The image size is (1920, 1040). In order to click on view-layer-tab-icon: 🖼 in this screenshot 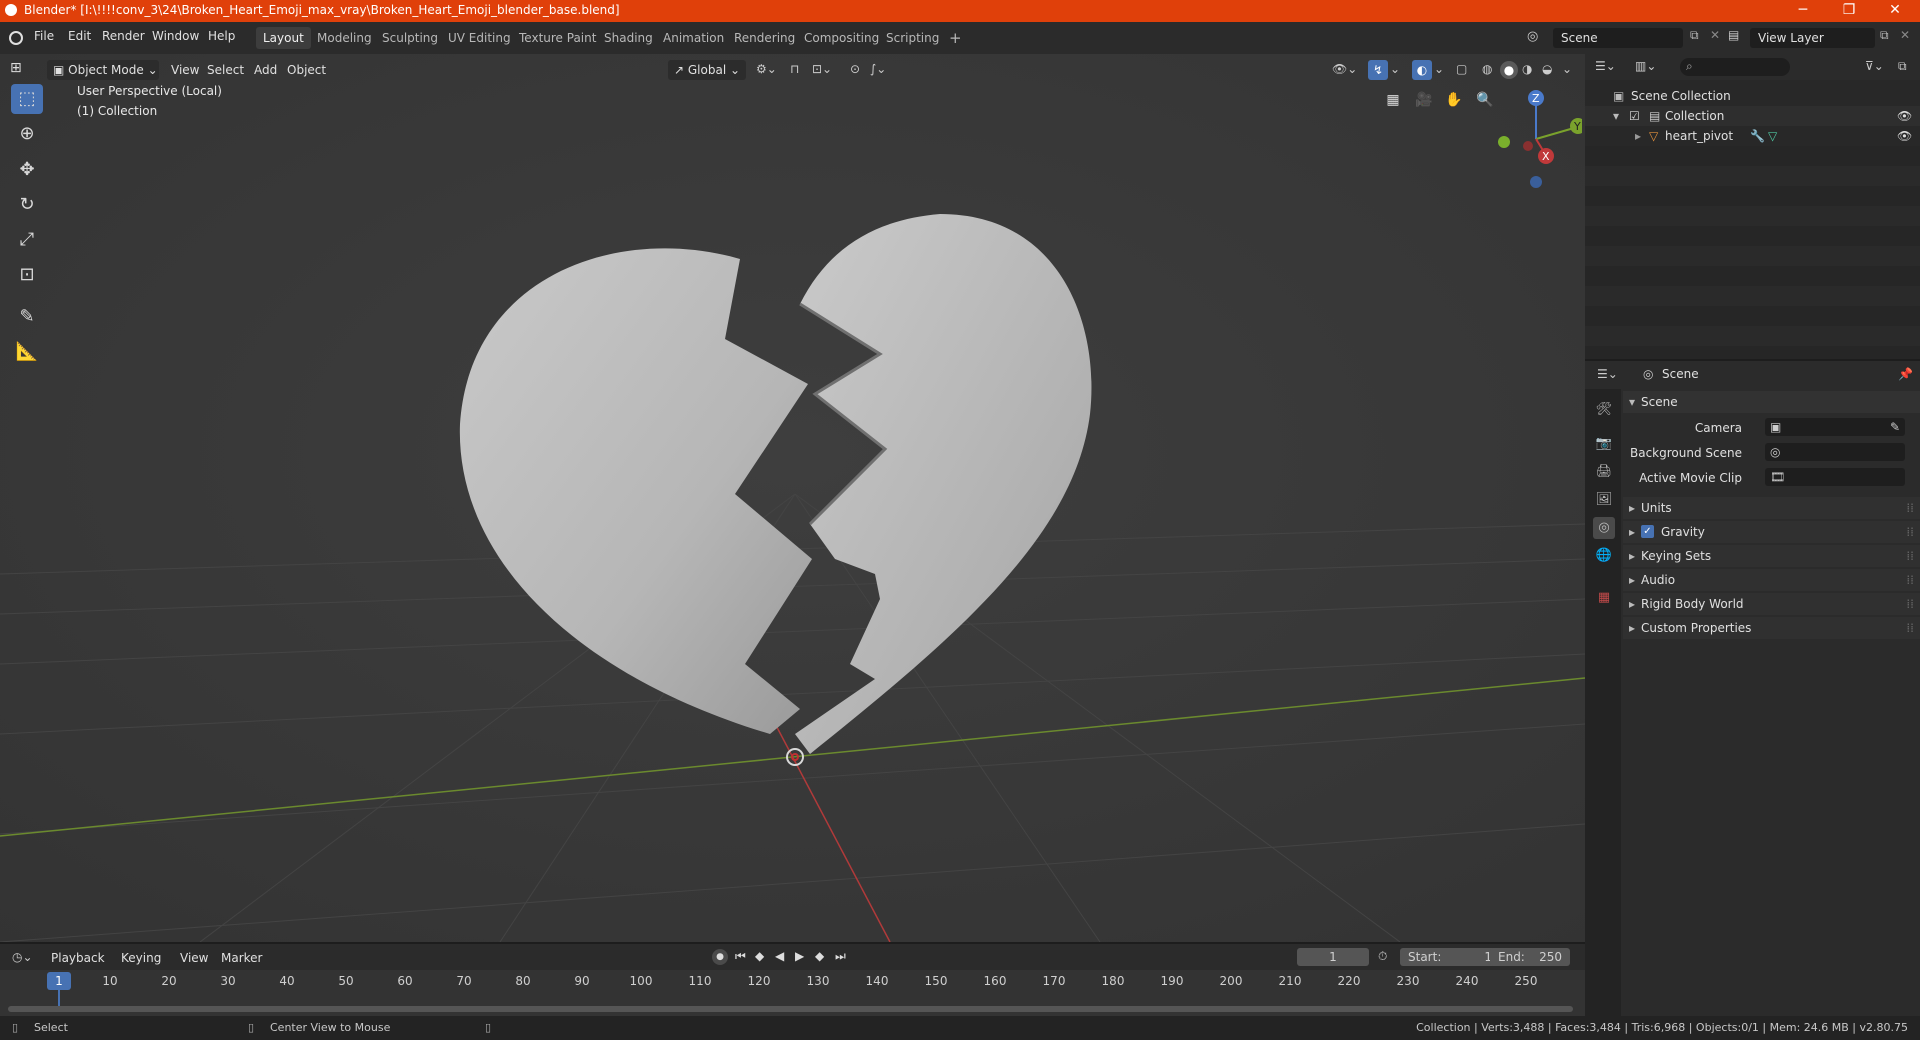, I will do `click(1604, 500)`.